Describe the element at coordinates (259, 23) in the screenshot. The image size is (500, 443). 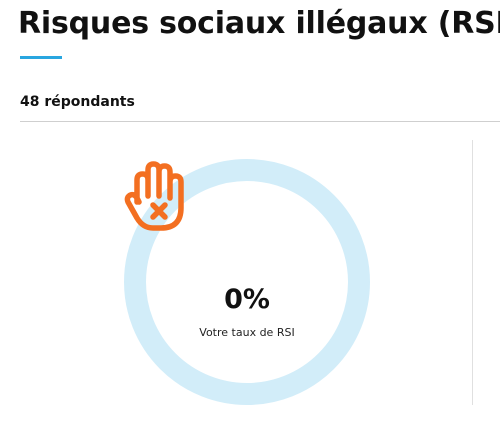
I see `page-title: Risques sociaux illégaux (RSI)` at that location.